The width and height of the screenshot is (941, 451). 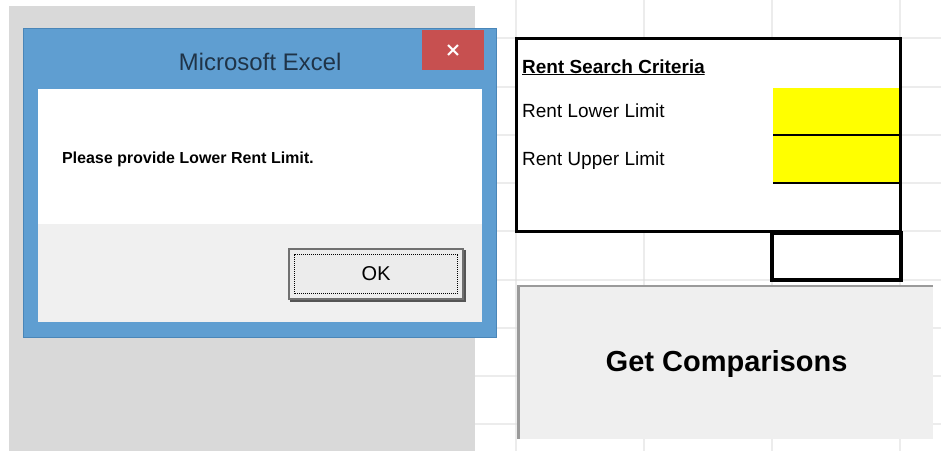 I want to click on criteria-label: Rent Upper Limit, so click(x=593, y=160).